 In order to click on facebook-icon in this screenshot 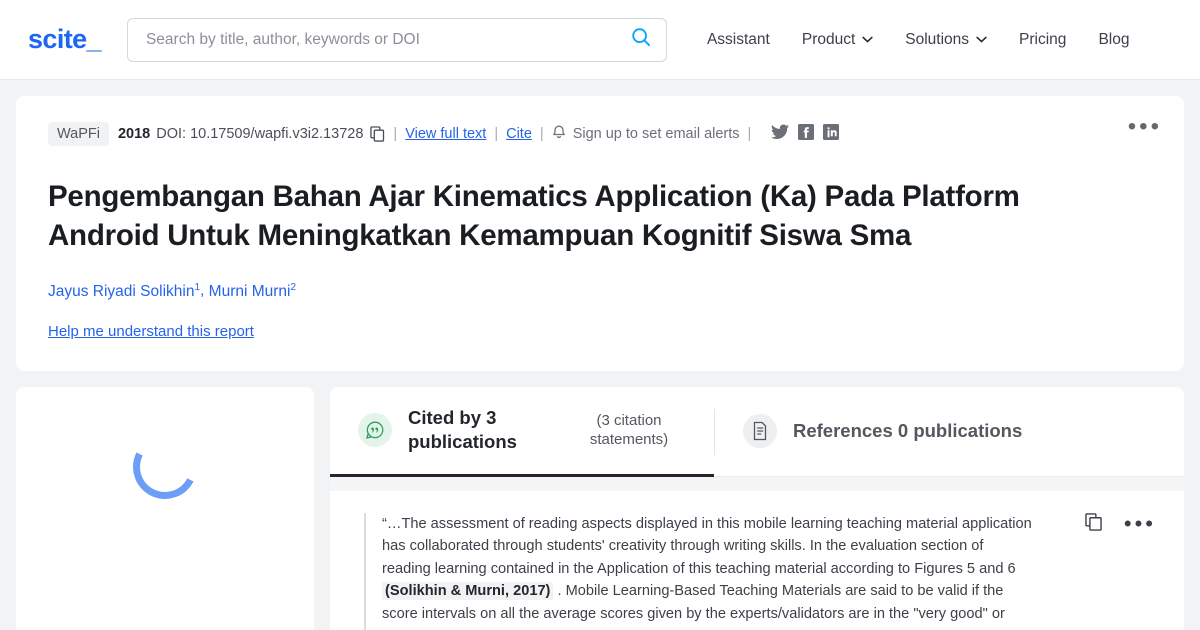, I will do `click(806, 134)`.